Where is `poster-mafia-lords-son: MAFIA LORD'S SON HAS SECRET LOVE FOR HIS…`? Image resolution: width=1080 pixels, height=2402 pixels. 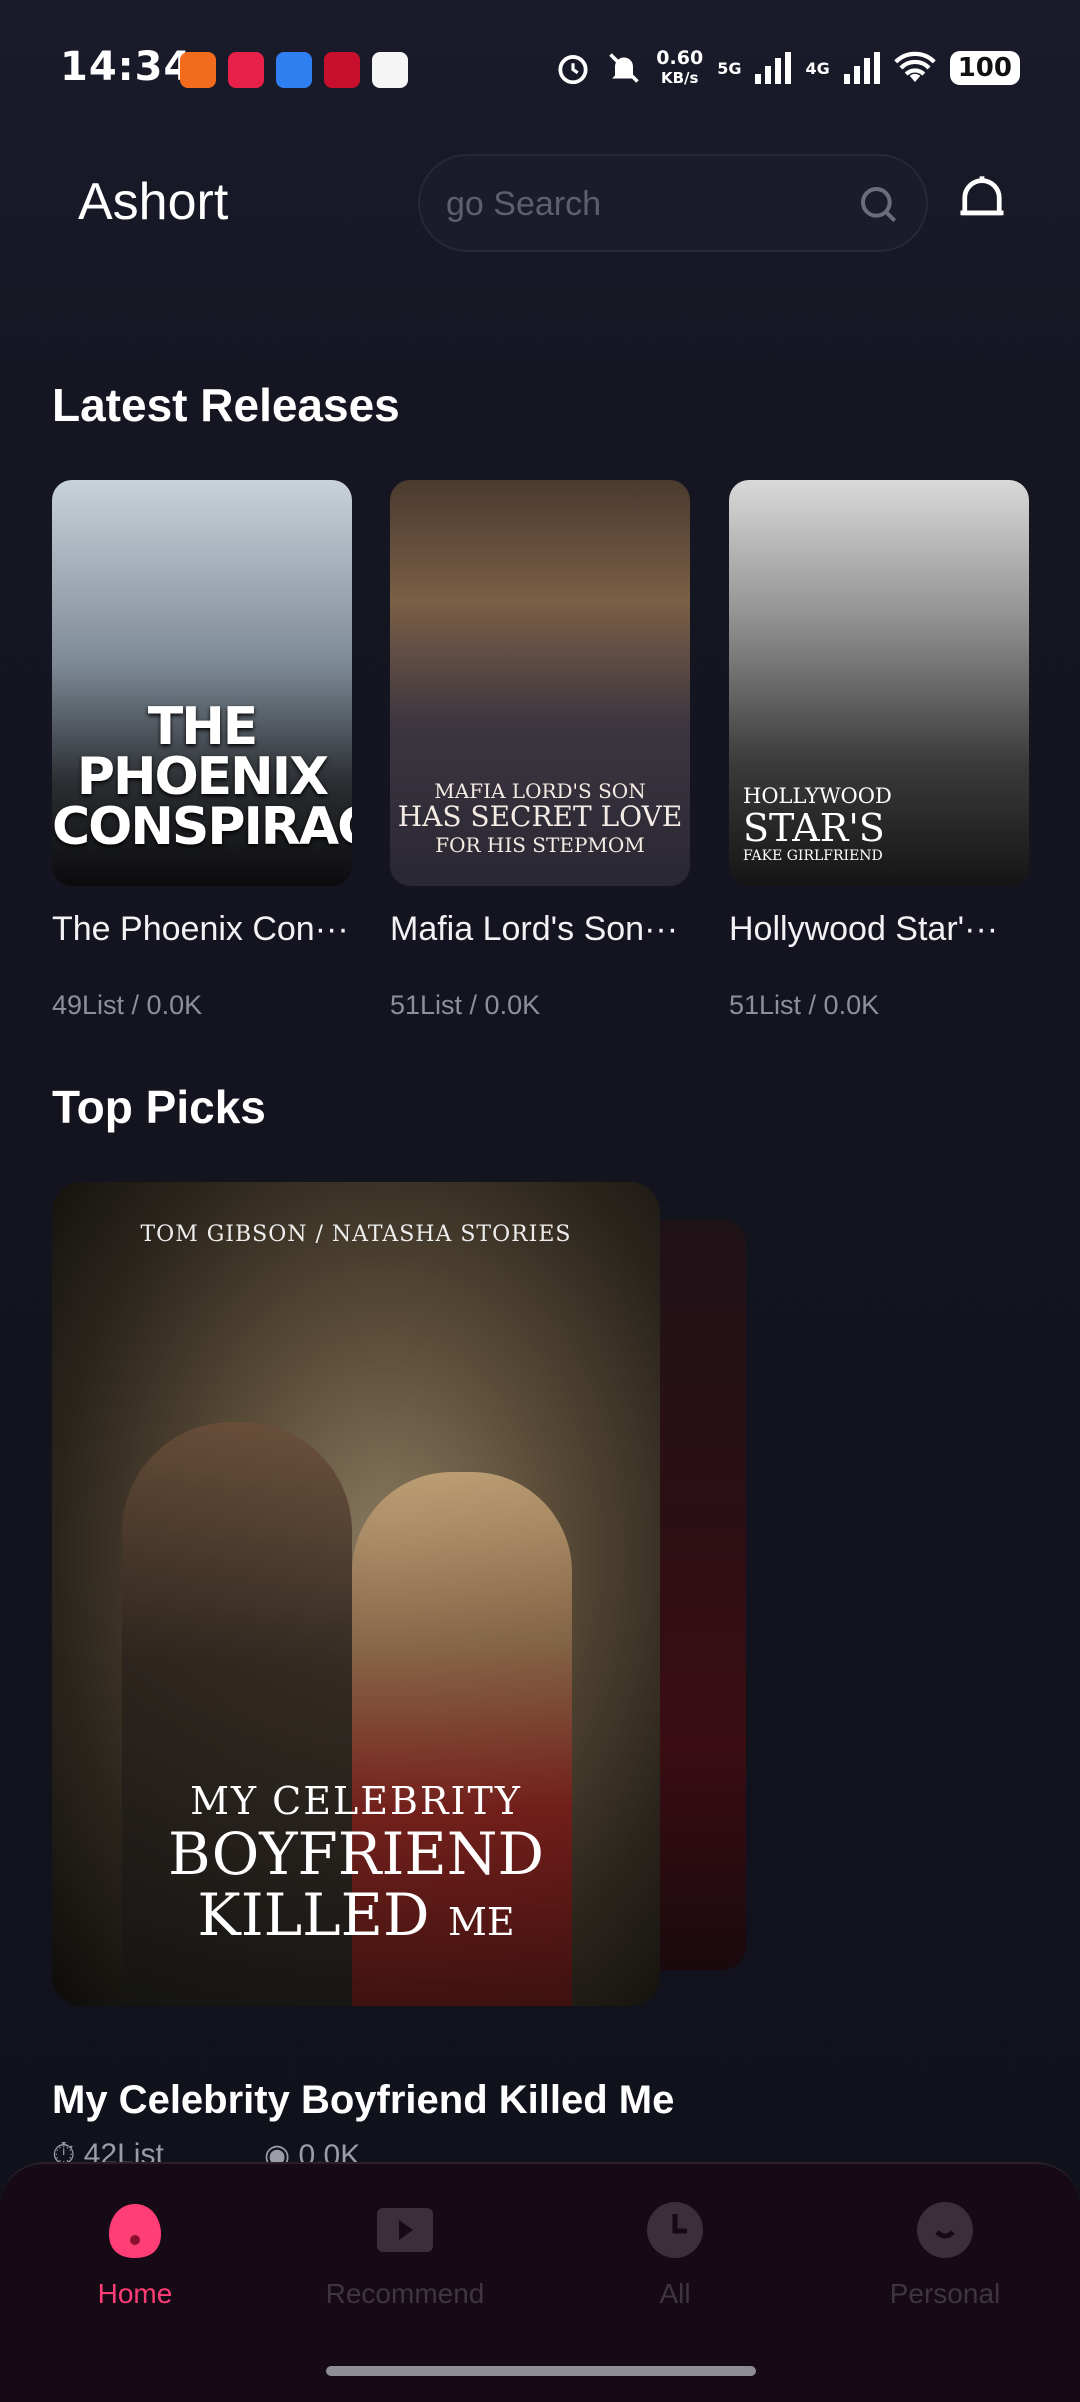
poster-mafia-lords-son: MAFIA LORD'S SON HAS SECRET LOVE FOR HIS… is located at coordinates (540, 683).